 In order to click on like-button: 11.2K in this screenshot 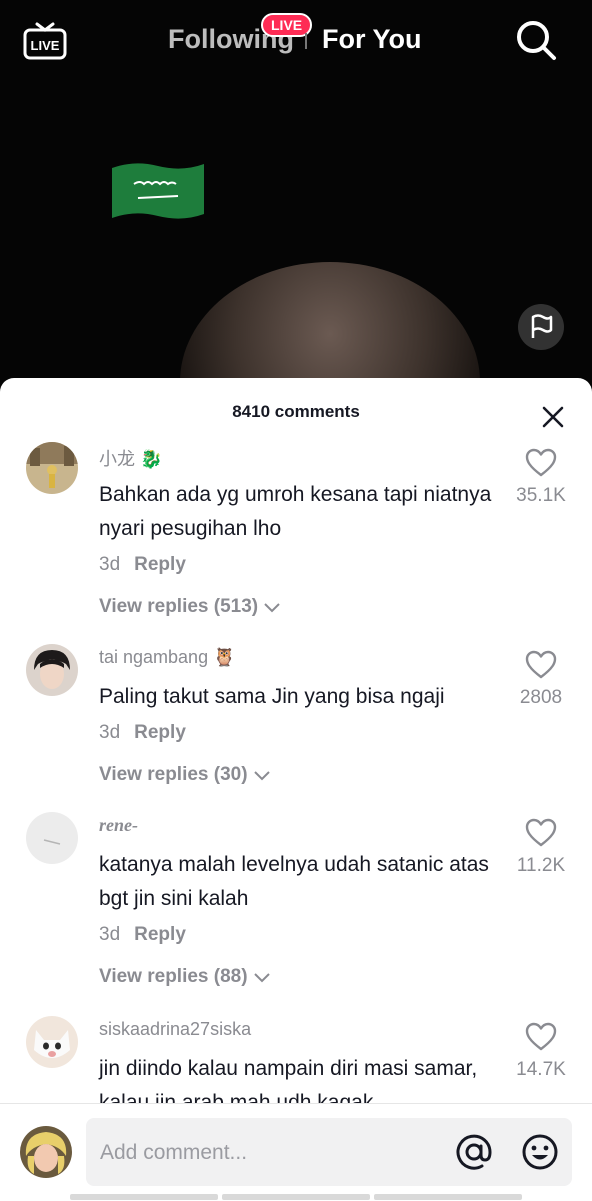, I will do `click(541, 847)`.